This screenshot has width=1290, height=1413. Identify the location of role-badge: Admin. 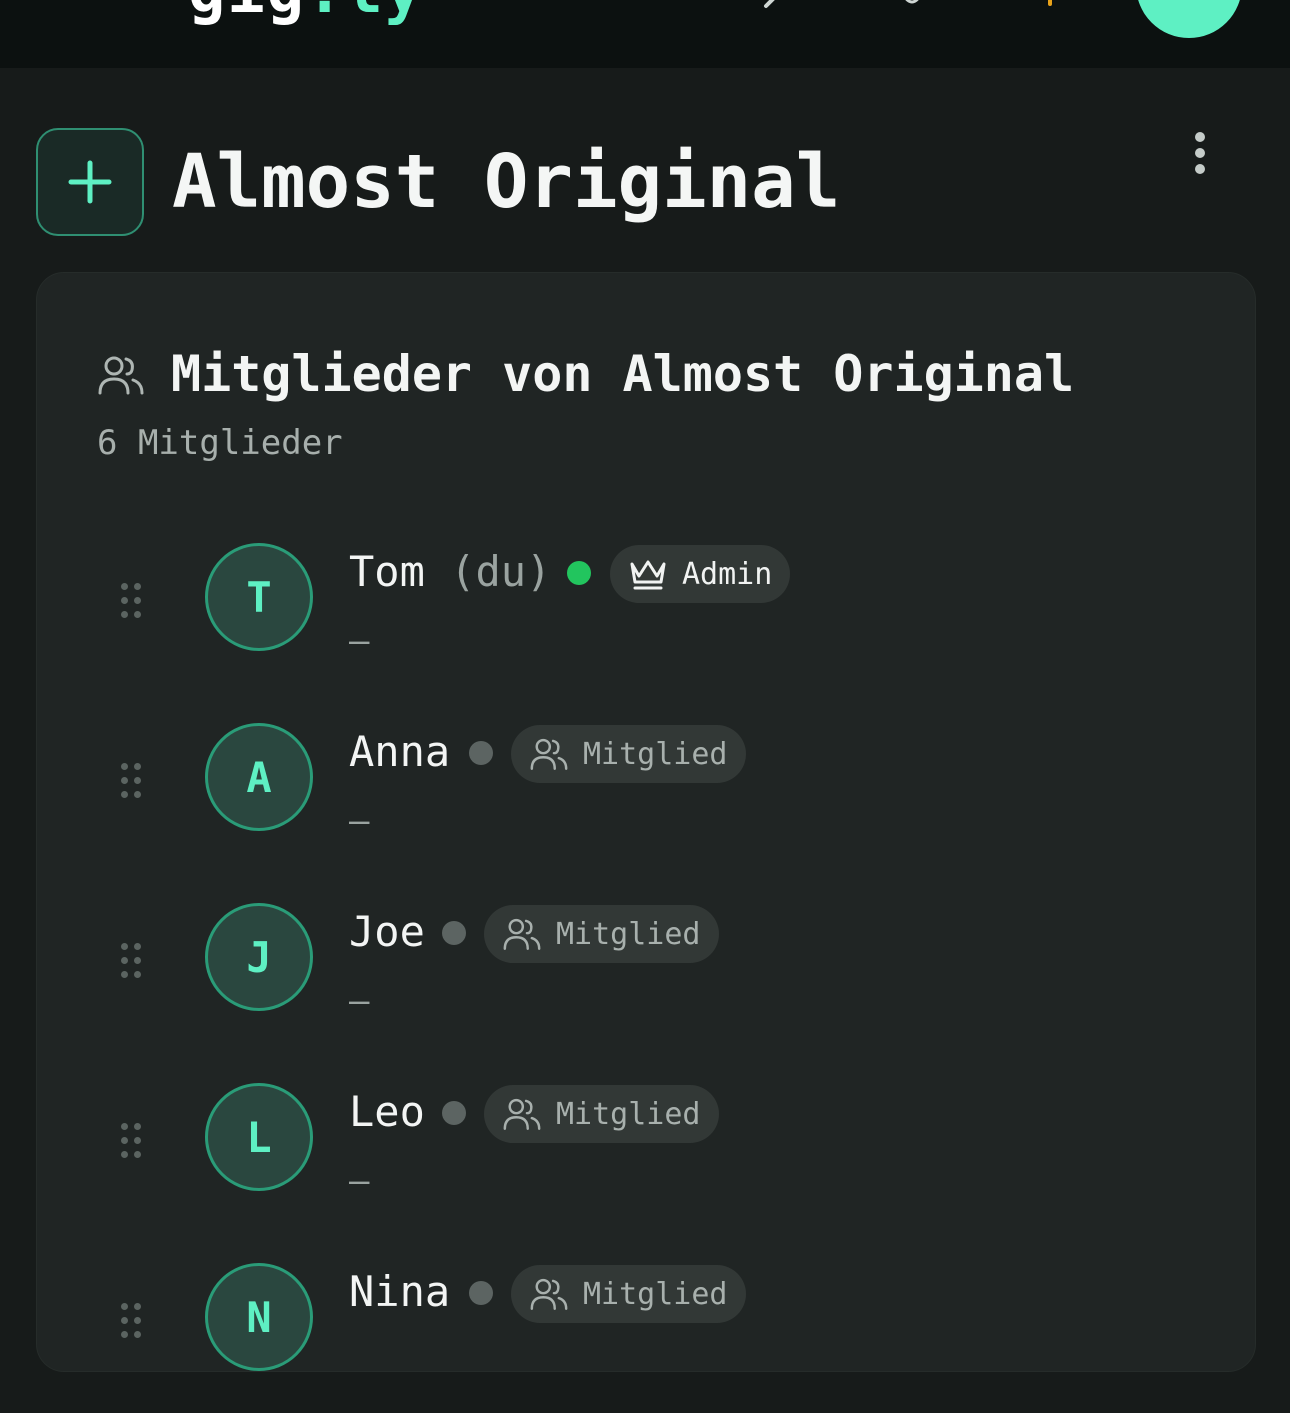
(700, 574).